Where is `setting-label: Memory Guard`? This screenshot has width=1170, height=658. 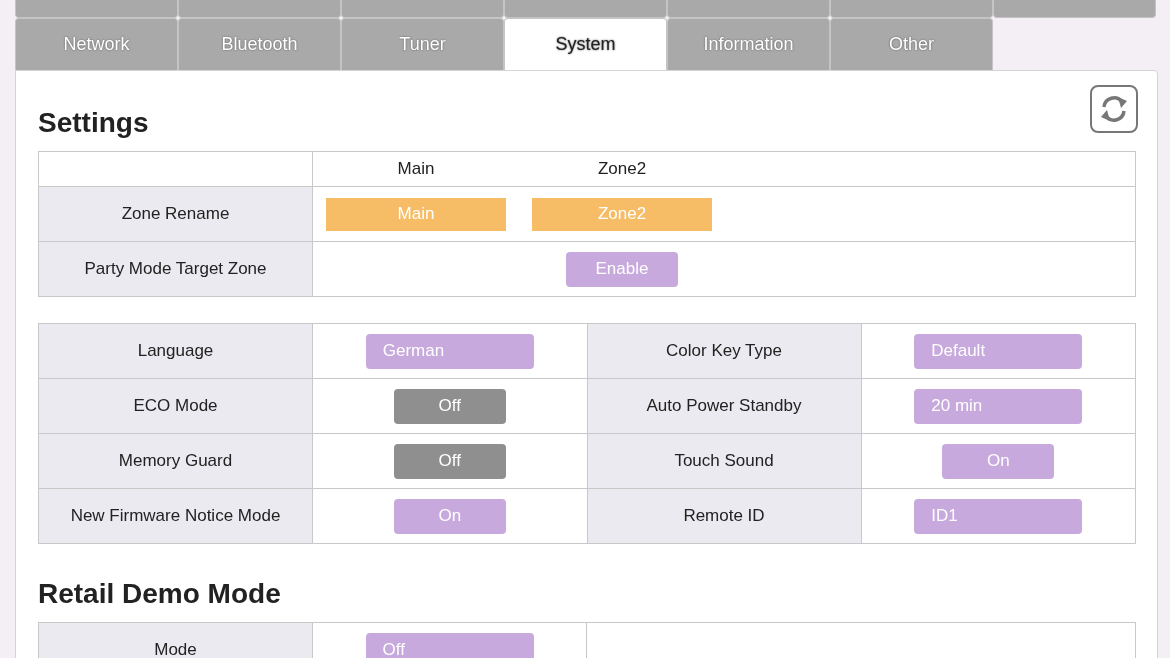
setting-label: Memory Guard is located at coordinates (175, 460).